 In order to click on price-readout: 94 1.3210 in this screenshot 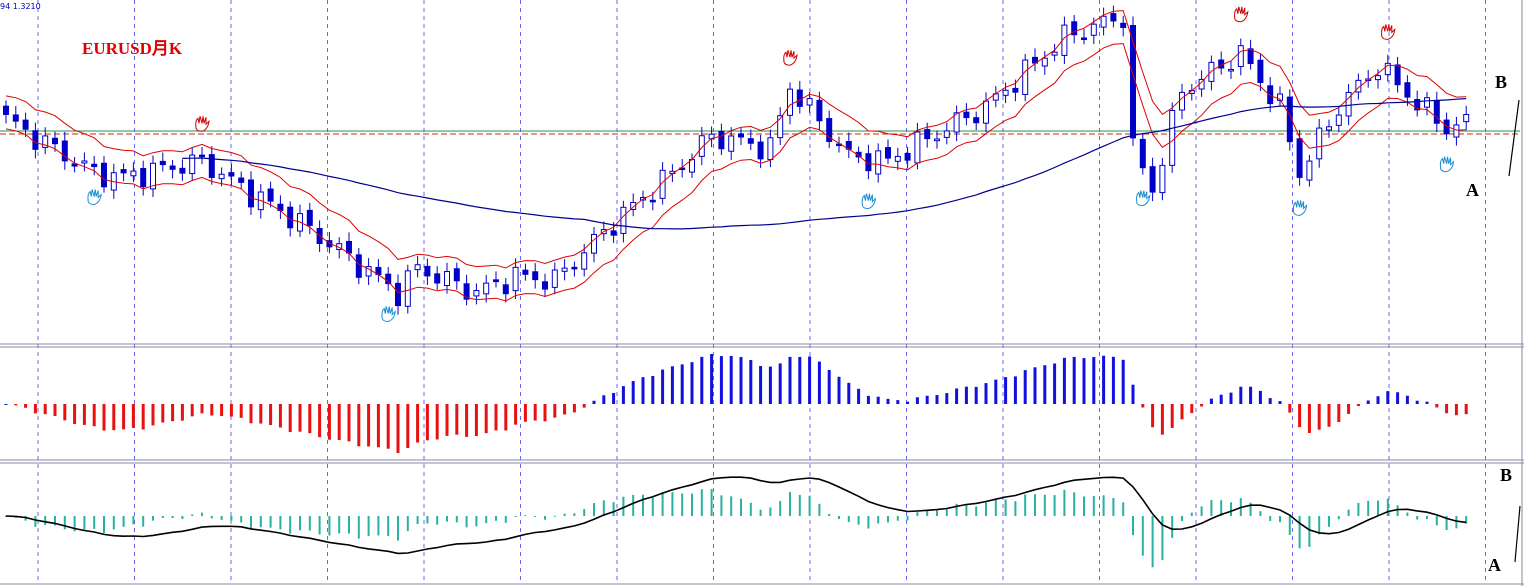, I will do `click(20, 6)`.